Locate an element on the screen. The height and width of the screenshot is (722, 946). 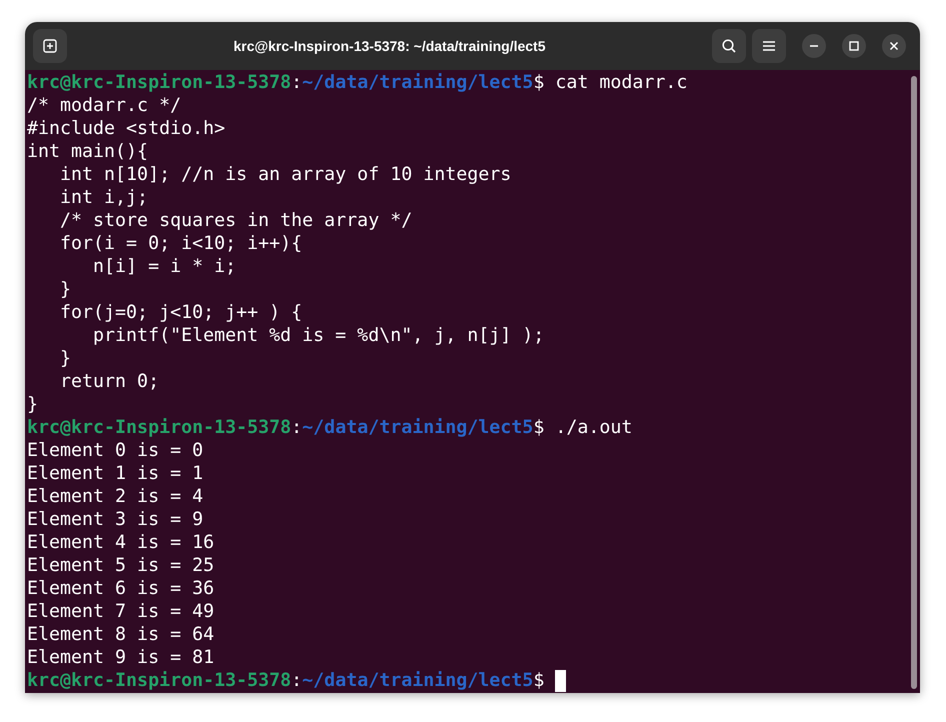
output-line: Element 3 is = 9 is located at coordinates (115, 519).